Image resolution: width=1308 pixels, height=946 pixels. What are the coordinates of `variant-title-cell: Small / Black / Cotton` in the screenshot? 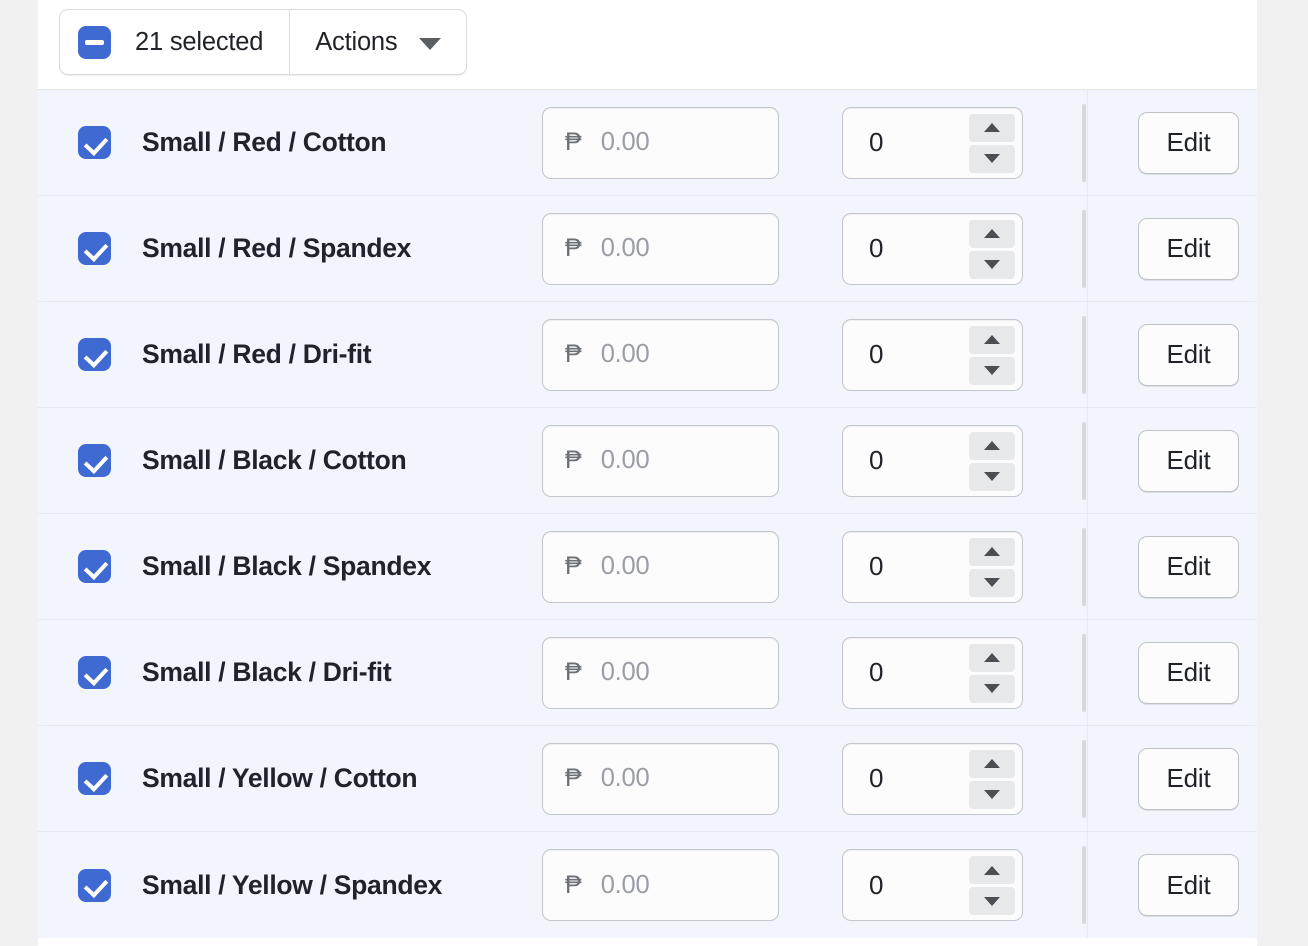 It's located at (342, 460).